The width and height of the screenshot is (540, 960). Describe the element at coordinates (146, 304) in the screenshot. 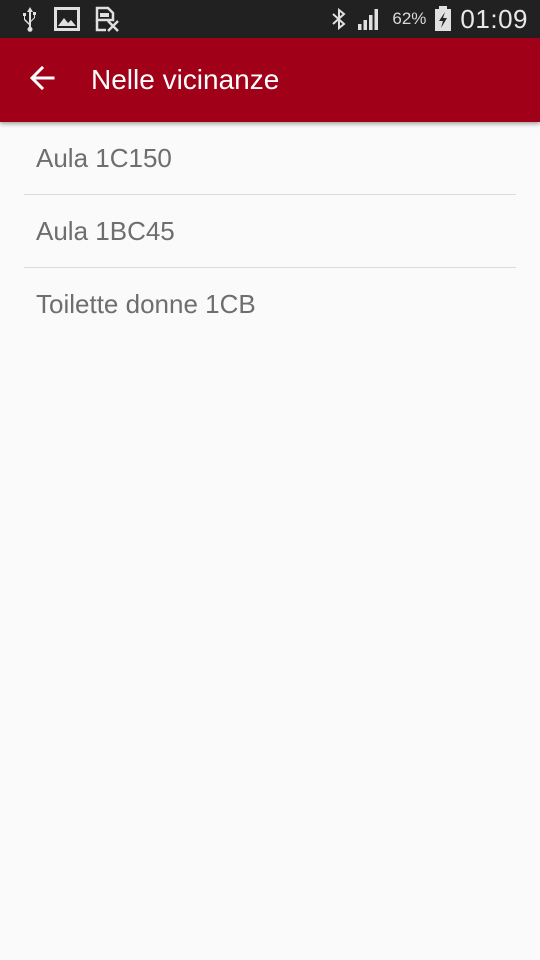

I see `list-item-label: Toilette donne 1CB` at that location.